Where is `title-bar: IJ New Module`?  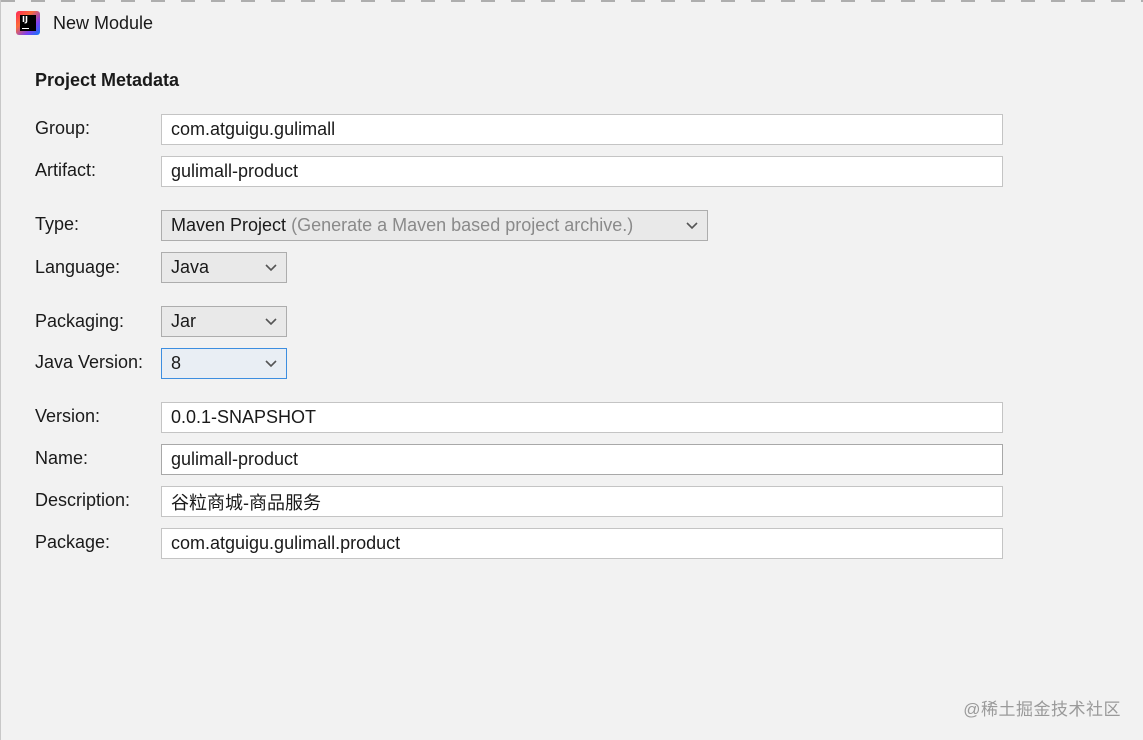
title-bar: IJ New Module is located at coordinates (572, 24).